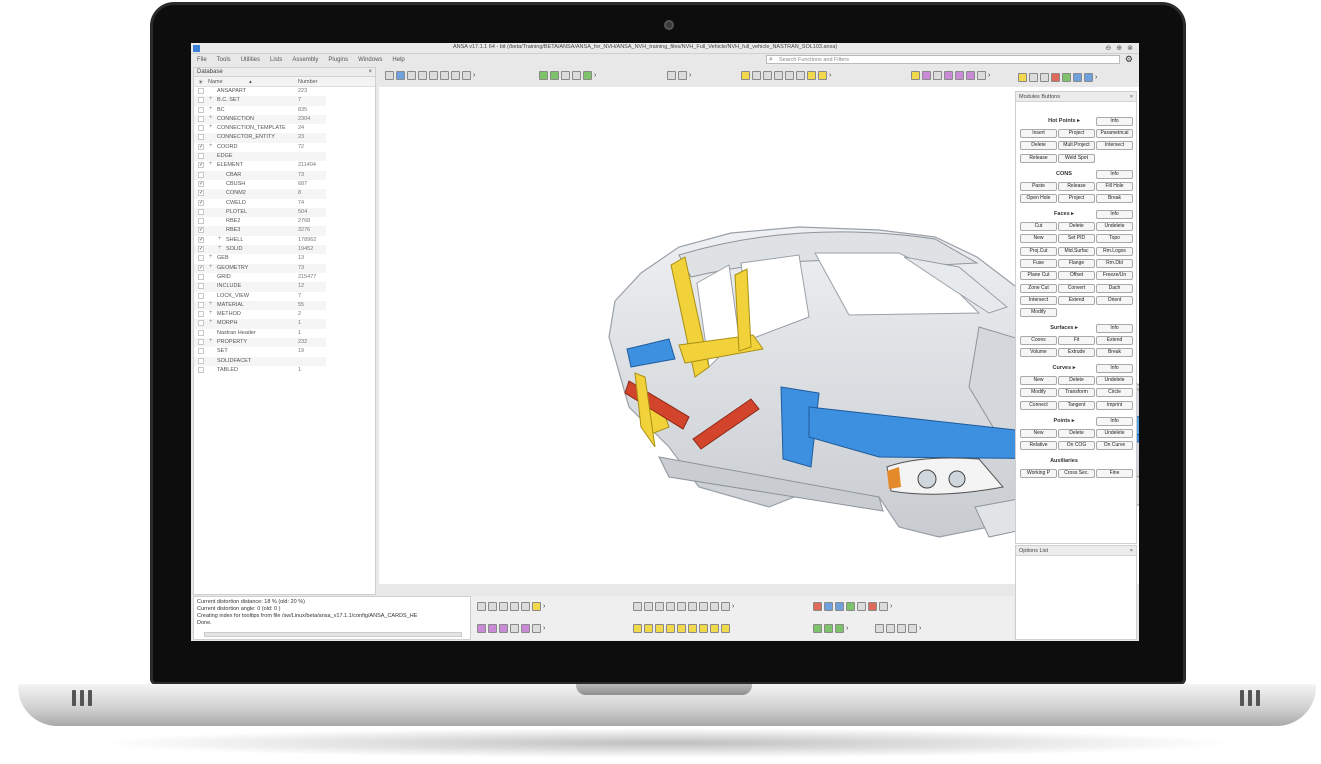  Describe the element at coordinates (260, 305) in the screenshot. I see `database-row: + MATERIAL 55` at that location.